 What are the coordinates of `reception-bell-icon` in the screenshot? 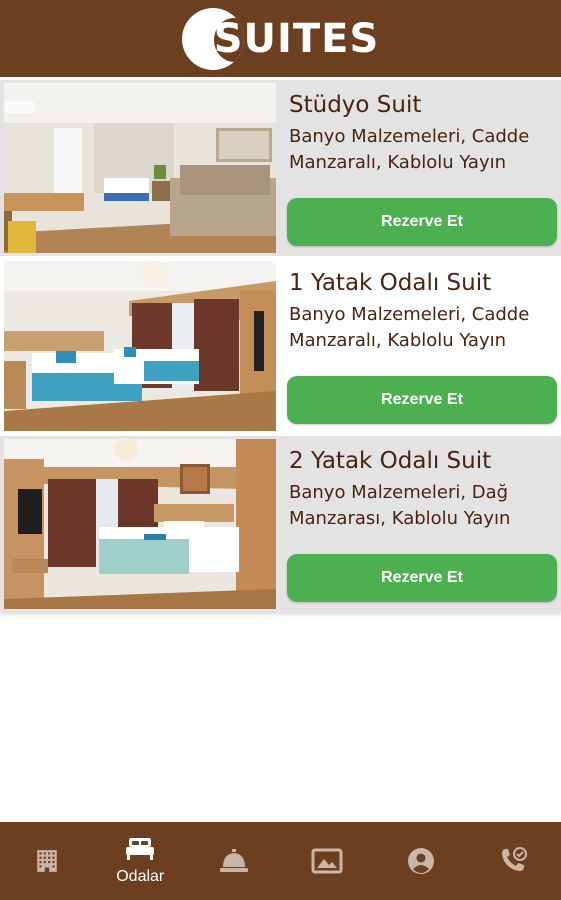 It's located at (233, 860).